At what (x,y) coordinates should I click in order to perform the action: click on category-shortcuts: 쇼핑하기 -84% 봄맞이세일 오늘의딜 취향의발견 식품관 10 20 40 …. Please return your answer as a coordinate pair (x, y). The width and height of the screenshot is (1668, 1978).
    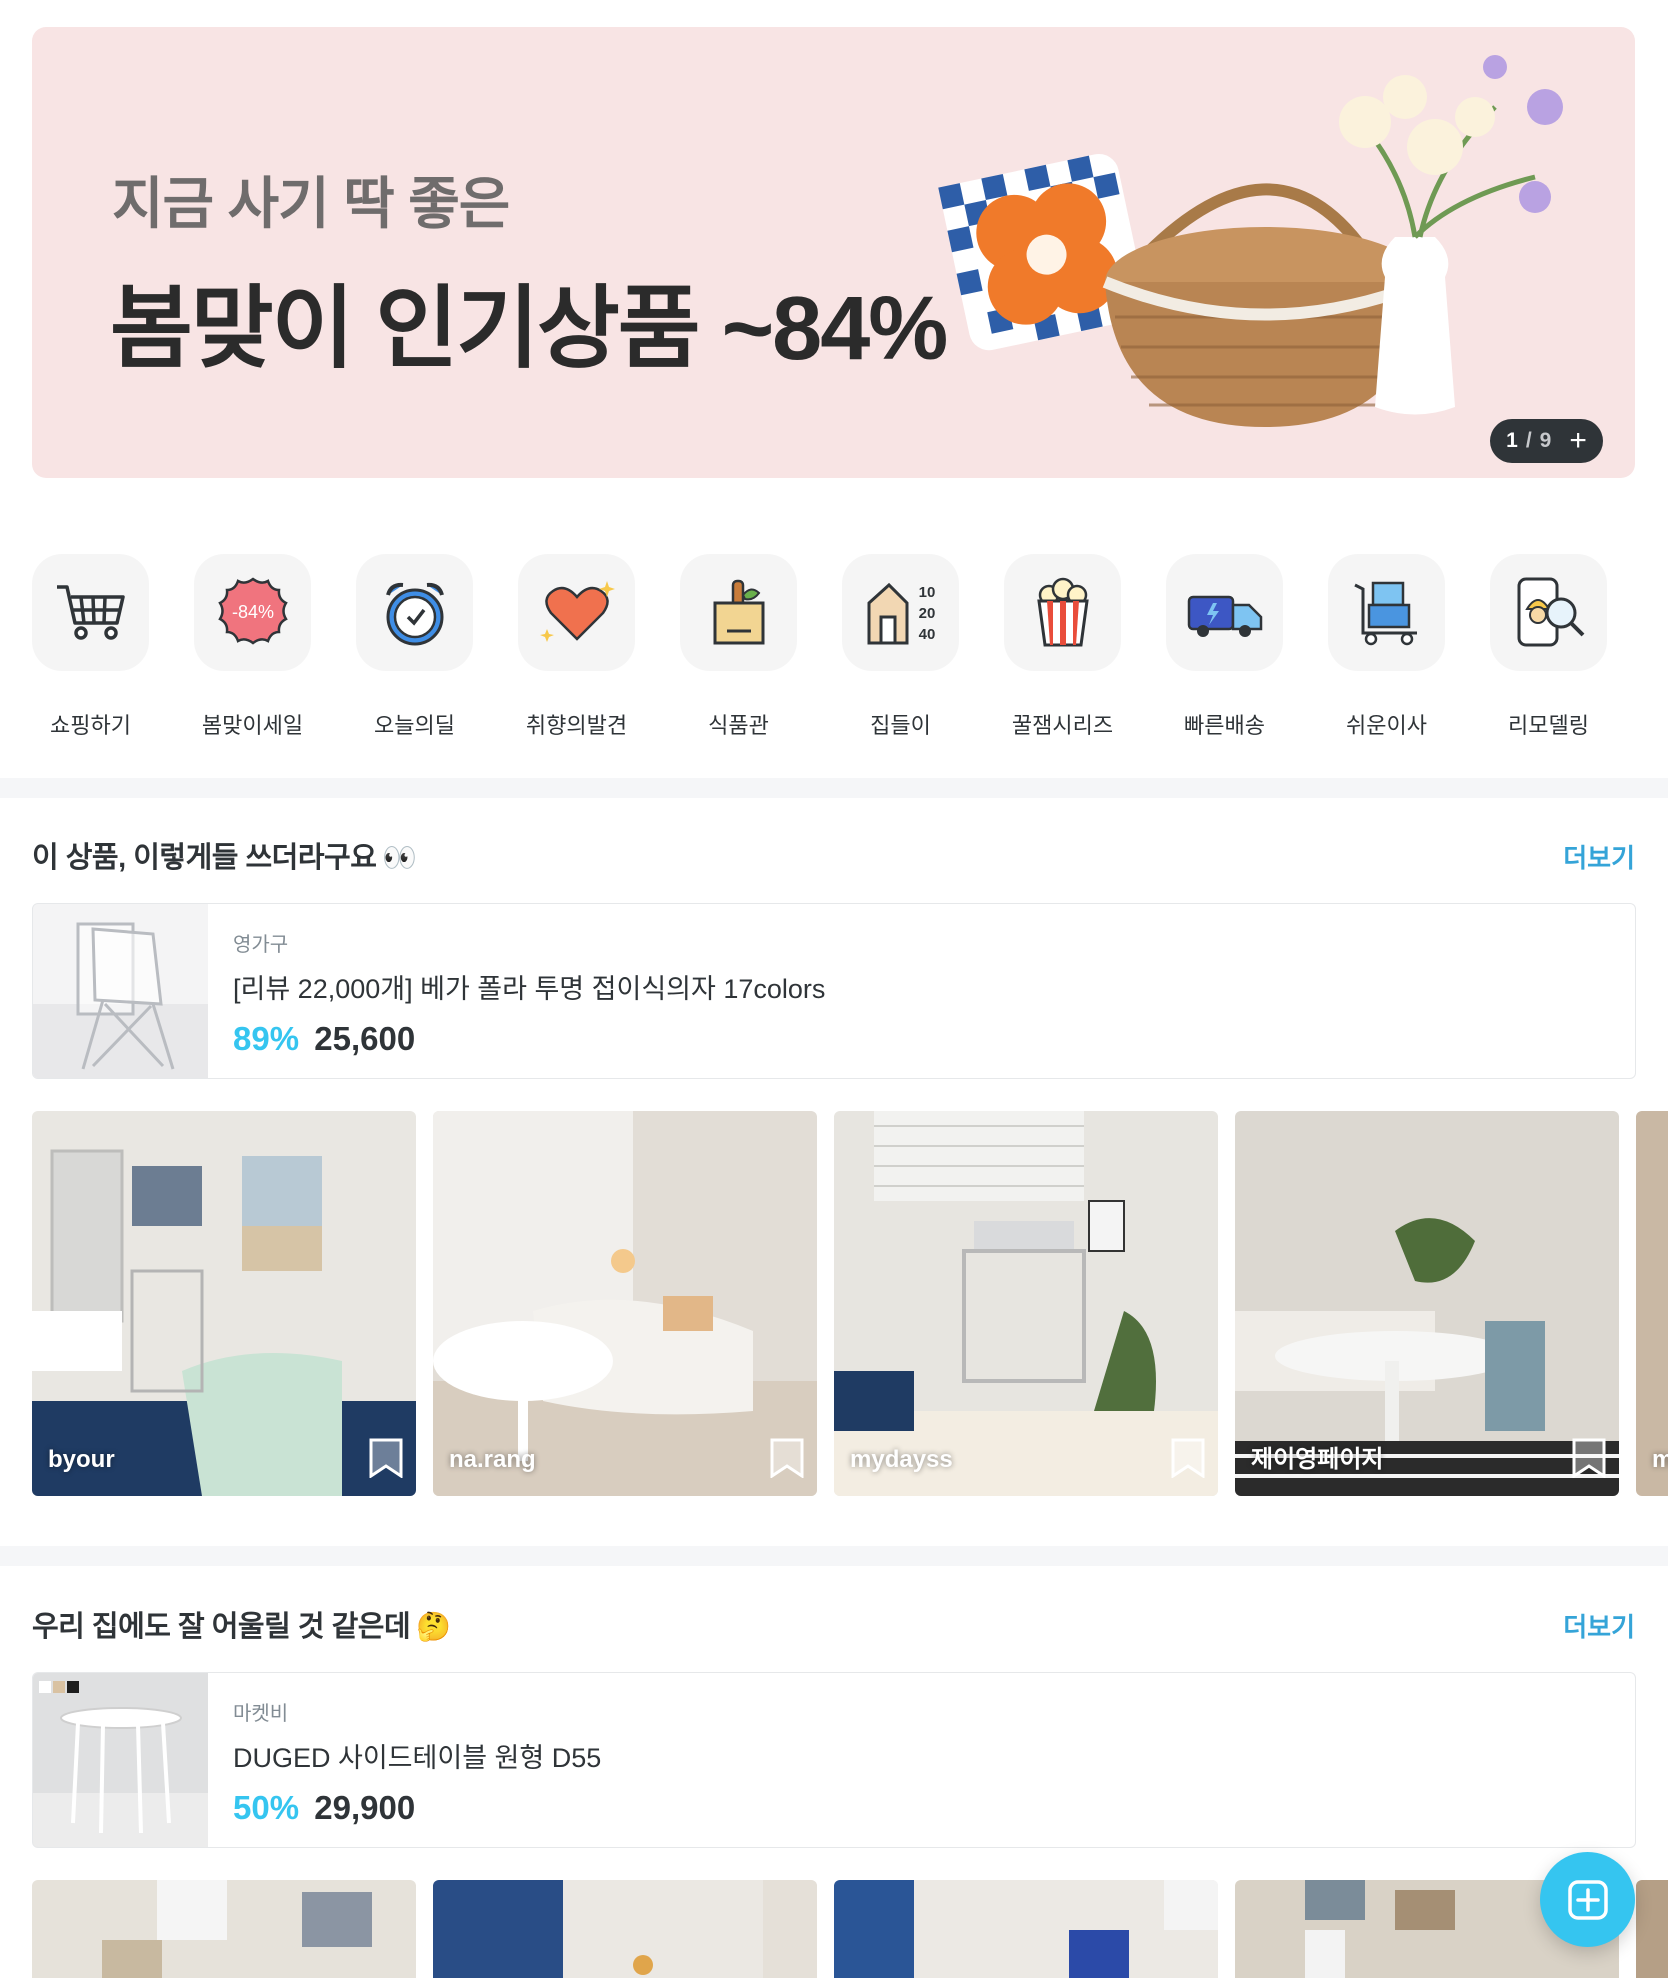
    Looking at the image, I should click on (850, 647).